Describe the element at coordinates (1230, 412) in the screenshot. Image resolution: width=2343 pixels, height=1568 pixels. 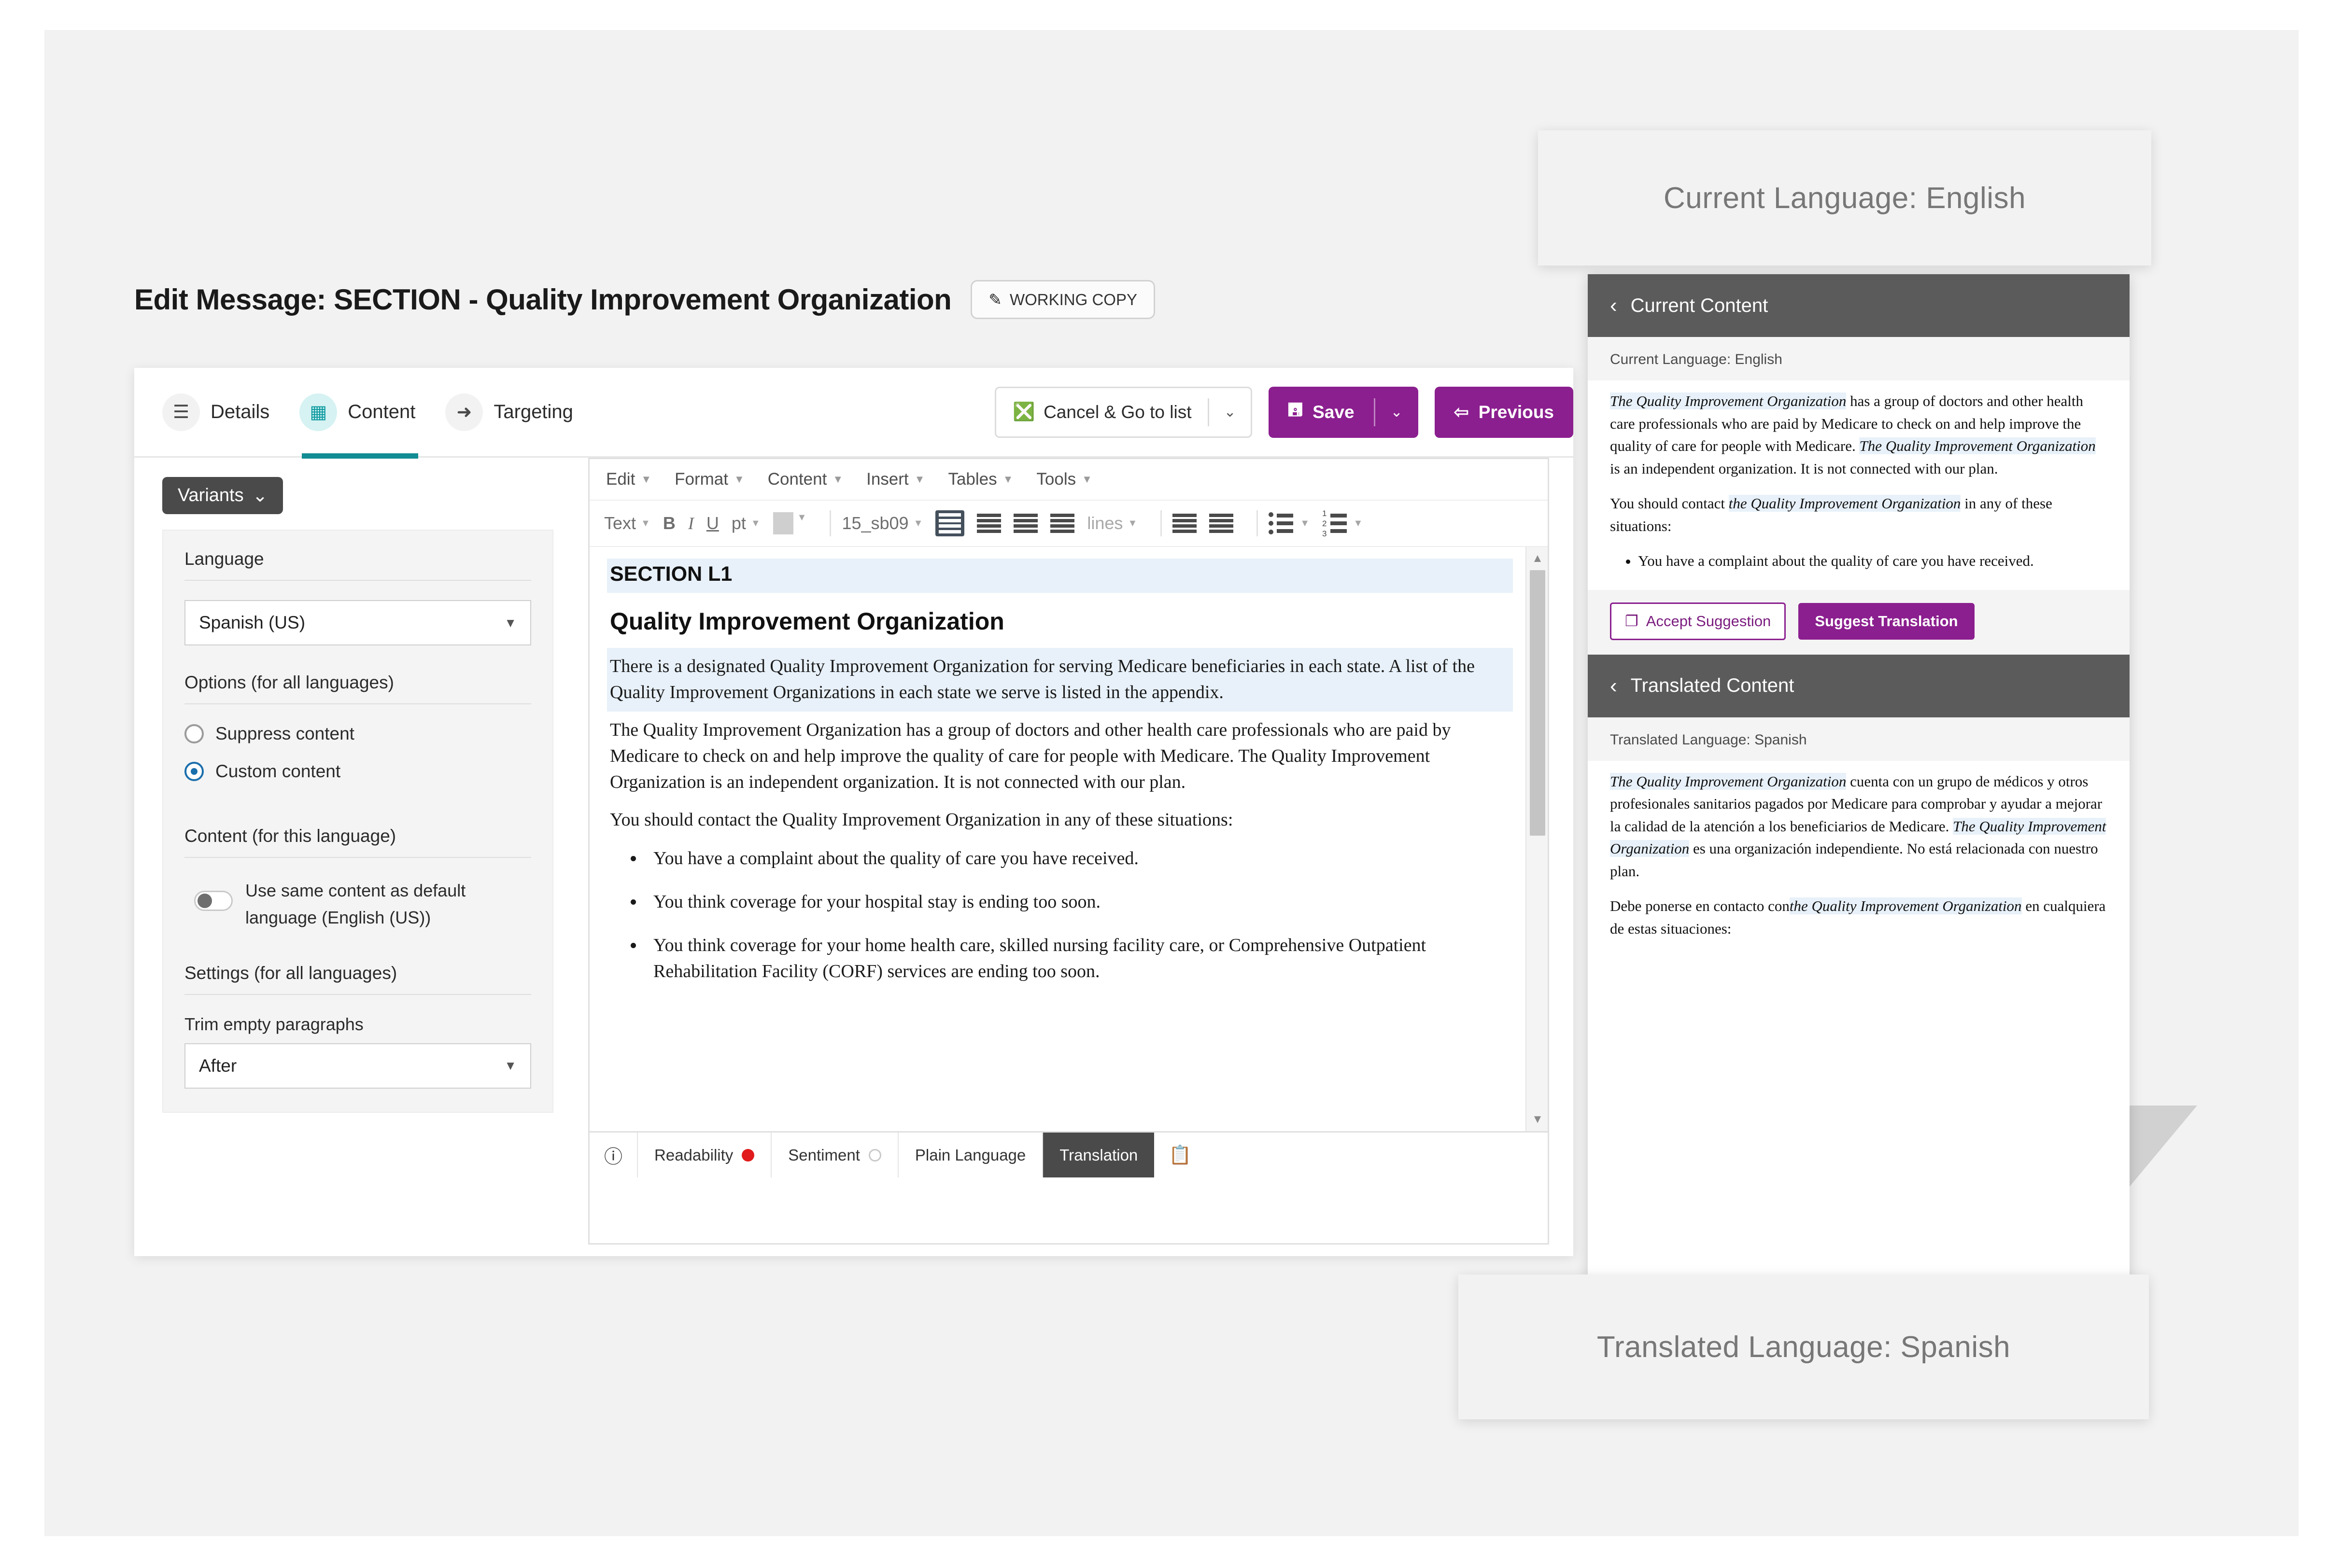
I see `cancel-dropdown-caret: ⌄` at that location.